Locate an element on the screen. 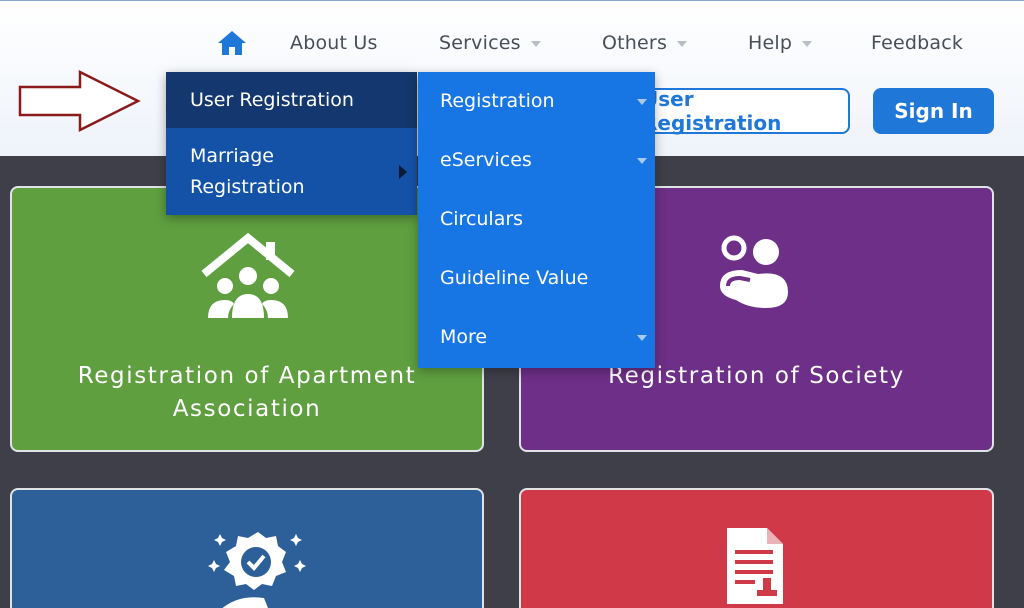  menu-item-label: Circulars is located at coordinates (482, 219).